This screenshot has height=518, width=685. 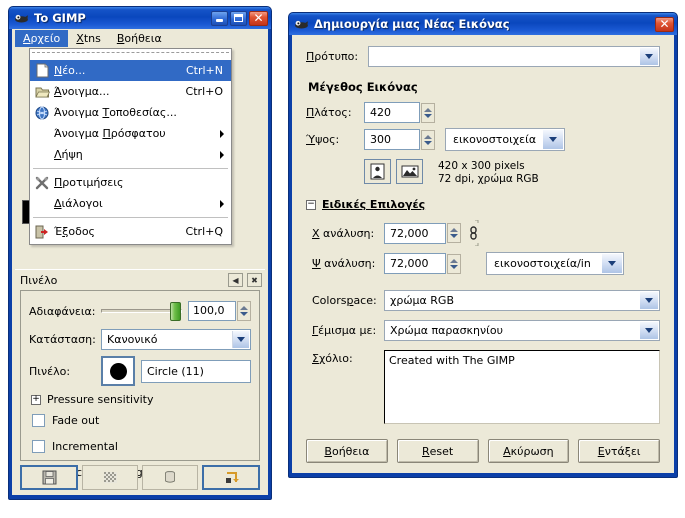 What do you see at coordinates (49, 477) in the screenshot?
I see `save-options-button` at bounding box center [49, 477].